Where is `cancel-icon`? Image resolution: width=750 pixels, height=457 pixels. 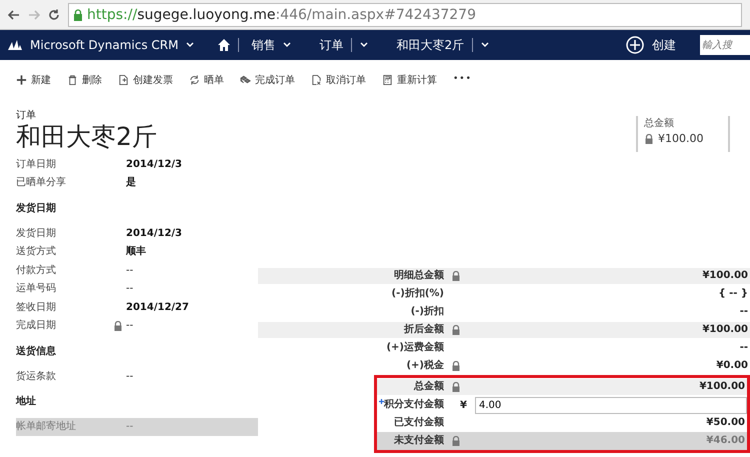
cancel-icon is located at coordinates (316, 80).